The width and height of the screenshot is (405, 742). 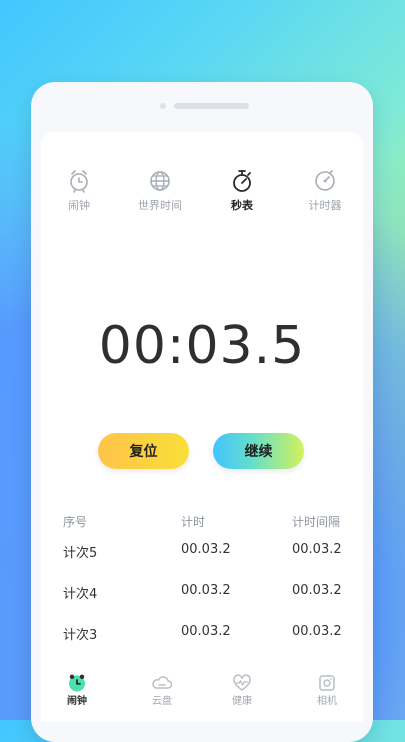 I want to click on lap-row: 计次4 00.03.2 00.03.2, so click(x=202, y=594).